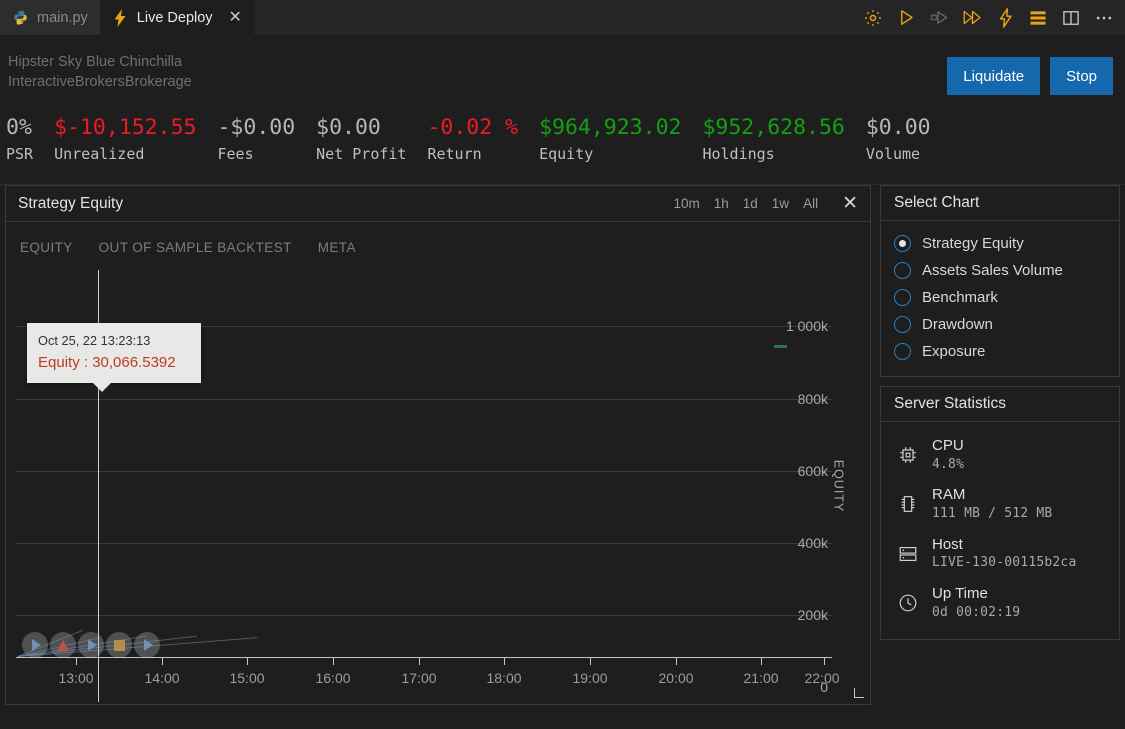  Describe the element at coordinates (812, 543) in the screenshot. I see `ytick-label: 400k` at that location.